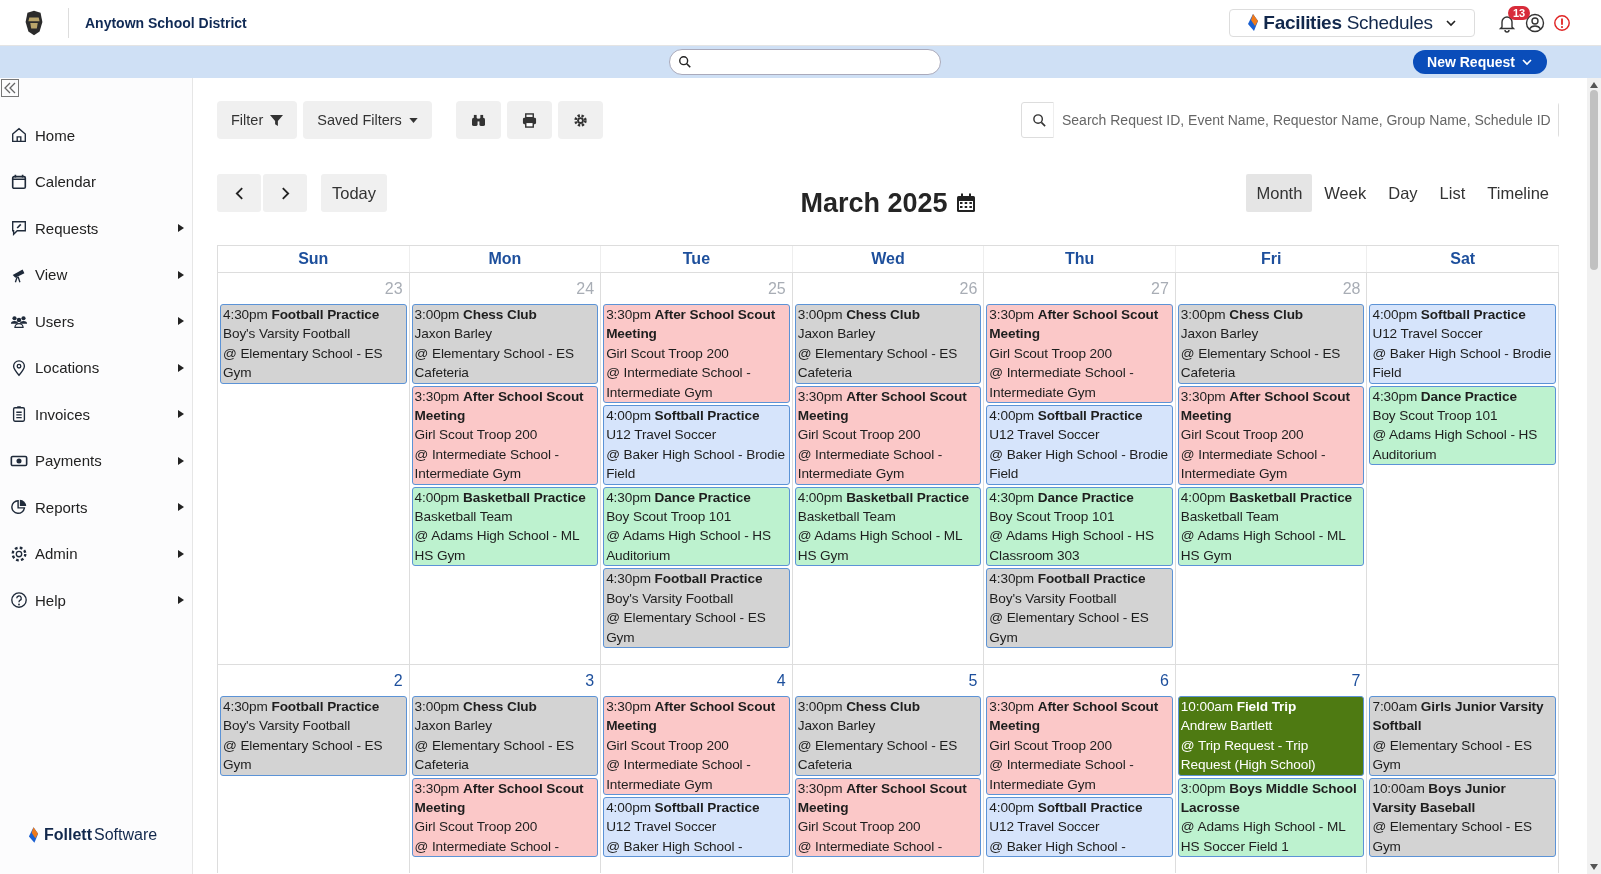 The height and width of the screenshot is (874, 1601). I want to click on arrow-up-icon, so click(1594, 85).